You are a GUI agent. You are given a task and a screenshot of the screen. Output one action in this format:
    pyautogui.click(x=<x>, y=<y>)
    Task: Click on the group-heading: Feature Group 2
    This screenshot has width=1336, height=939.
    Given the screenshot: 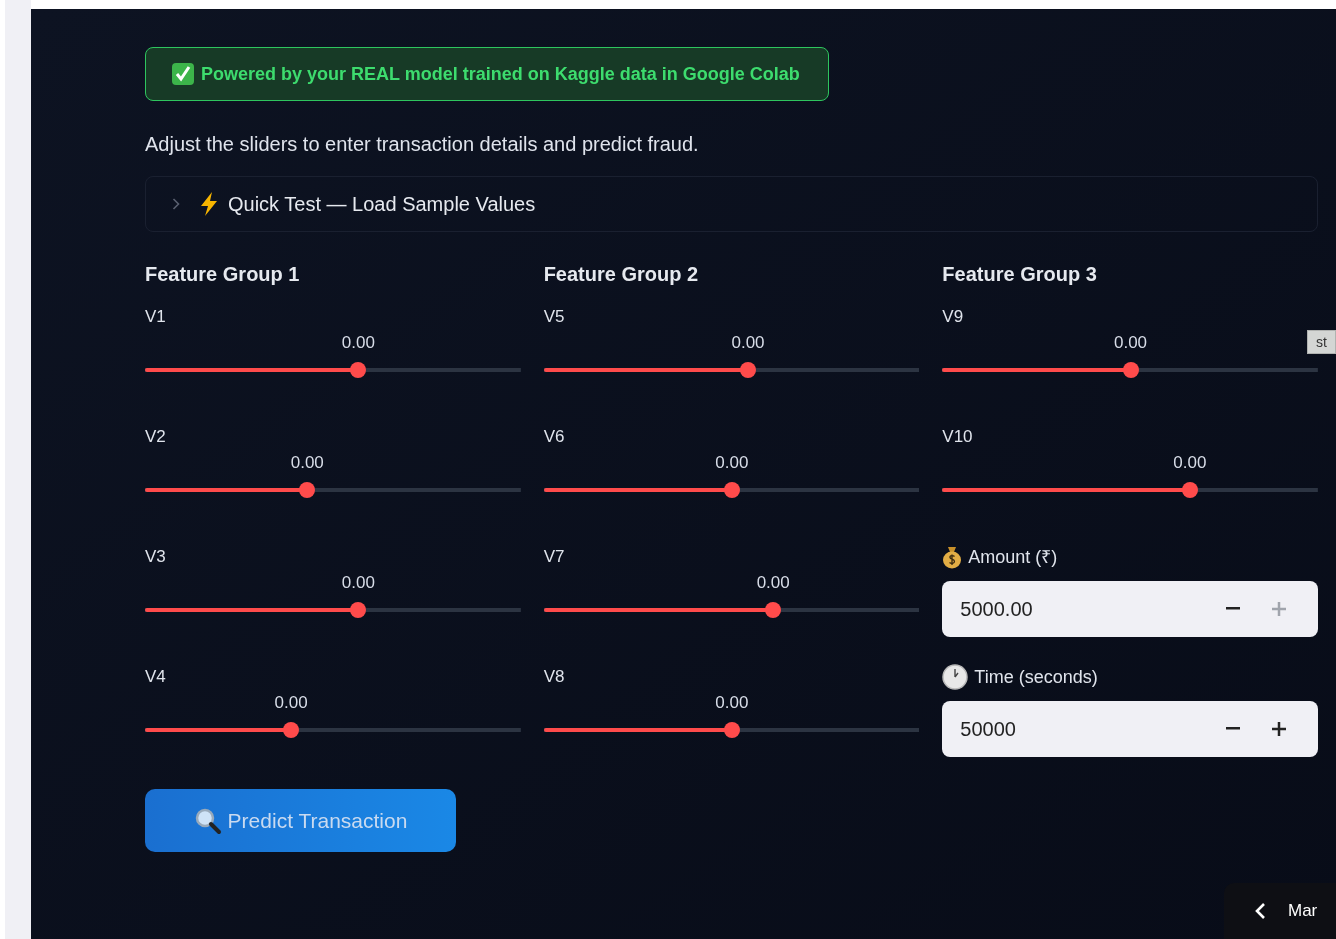 What is the action you would take?
    pyautogui.click(x=621, y=274)
    